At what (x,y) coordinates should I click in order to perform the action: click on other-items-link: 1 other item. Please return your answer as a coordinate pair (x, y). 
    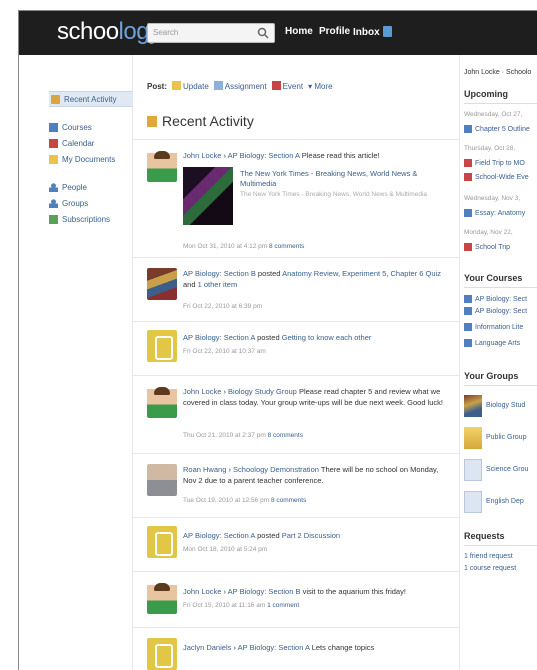
    Looking at the image, I should click on (218, 284).